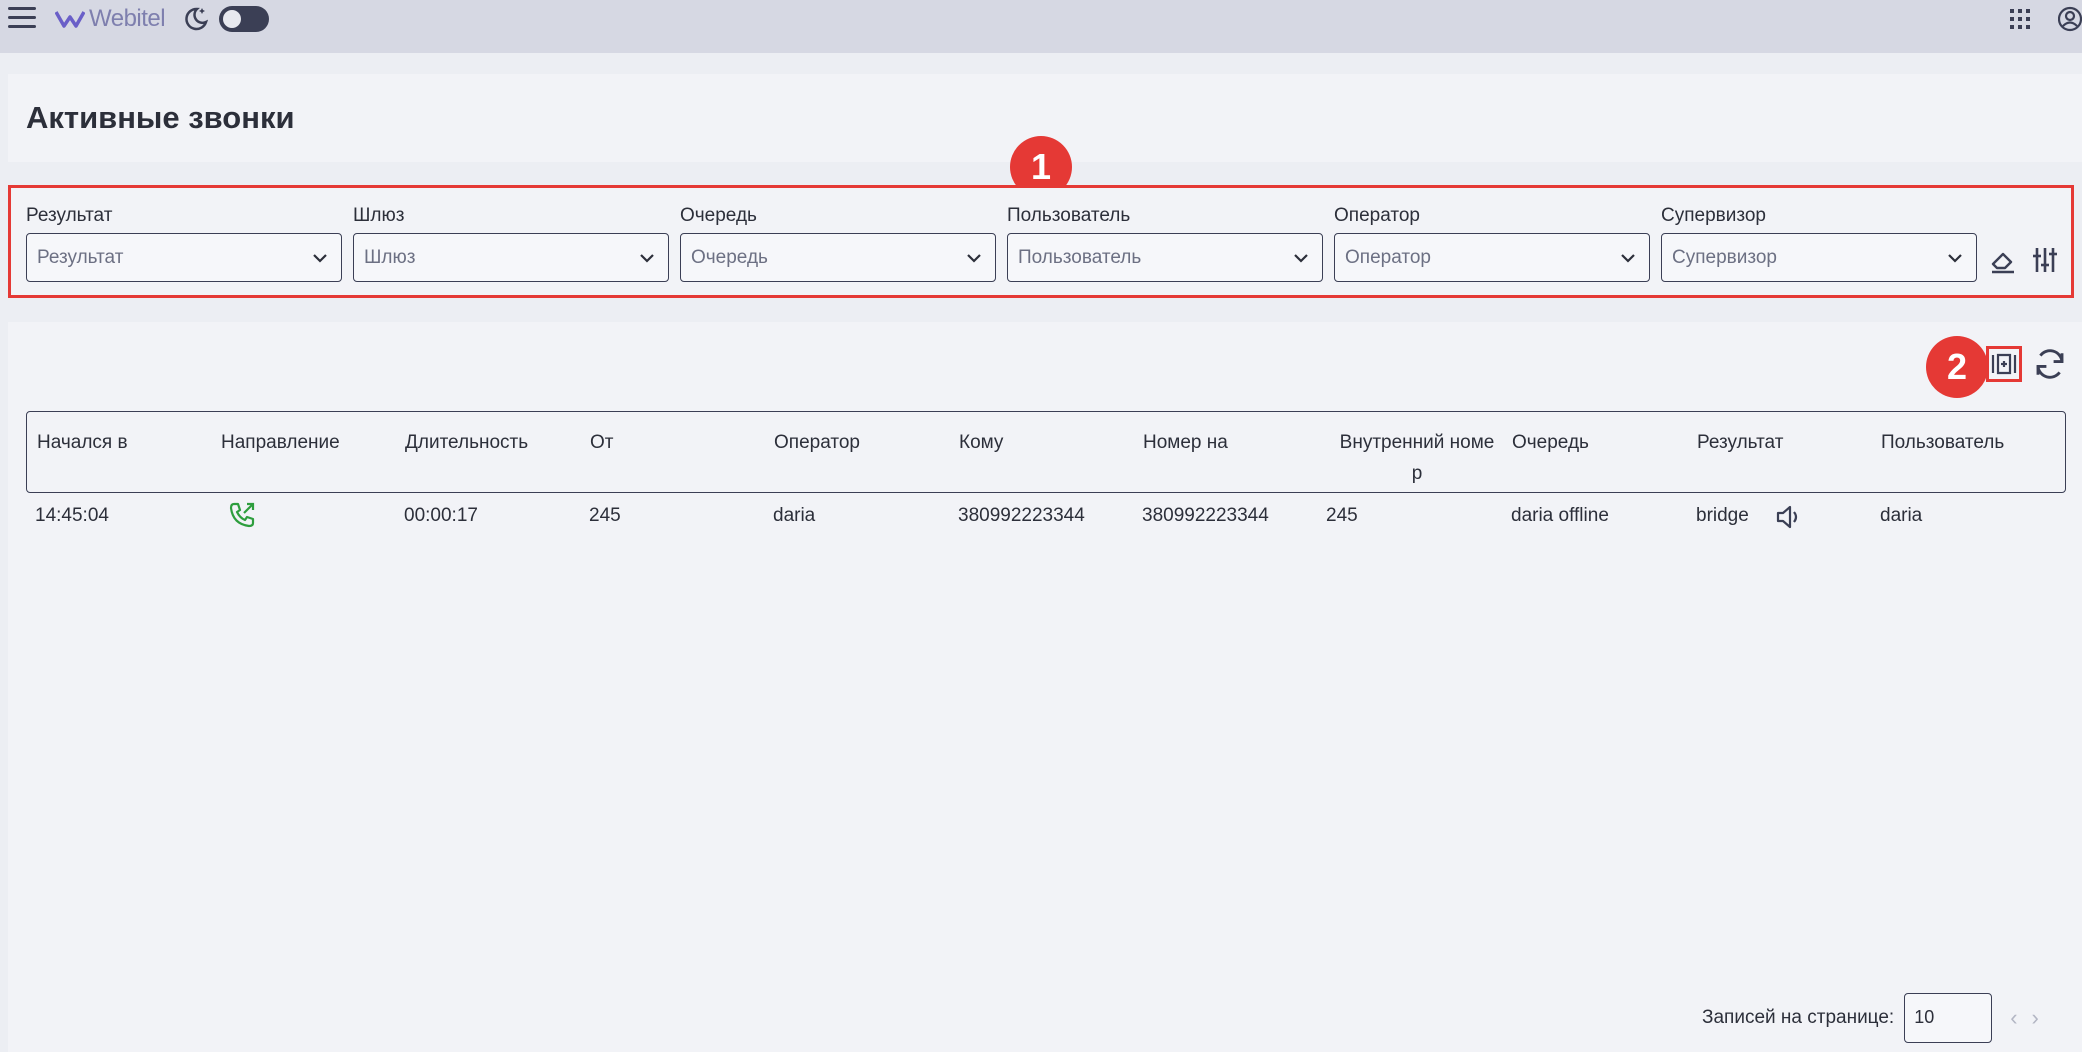 Image resolution: width=2082 pixels, height=1052 pixels. What do you see at coordinates (1417, 458) in the screenshot?
I see `column-header-internal-number: Внутренний номе р` at bounding box center [1417, 458].